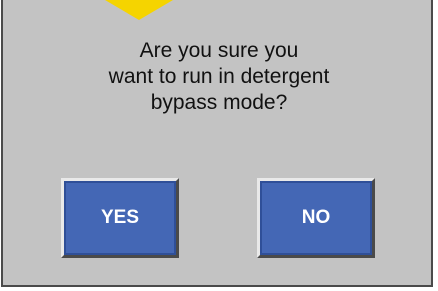  I want to click on message-line: Are you sure you, so click(219, 50).